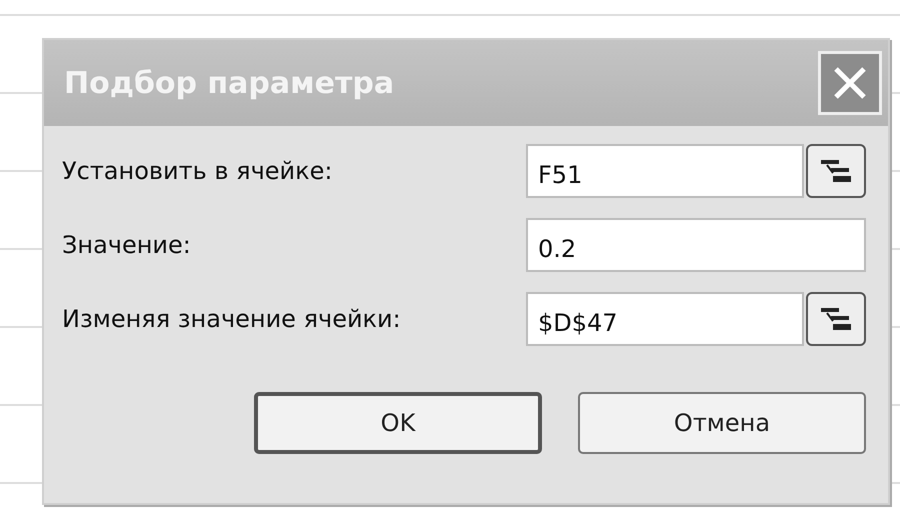  Describe the element at coordinates (231, 319) in the screenshot. I see `field-label: Изменяя значение ячейки:` at that location.